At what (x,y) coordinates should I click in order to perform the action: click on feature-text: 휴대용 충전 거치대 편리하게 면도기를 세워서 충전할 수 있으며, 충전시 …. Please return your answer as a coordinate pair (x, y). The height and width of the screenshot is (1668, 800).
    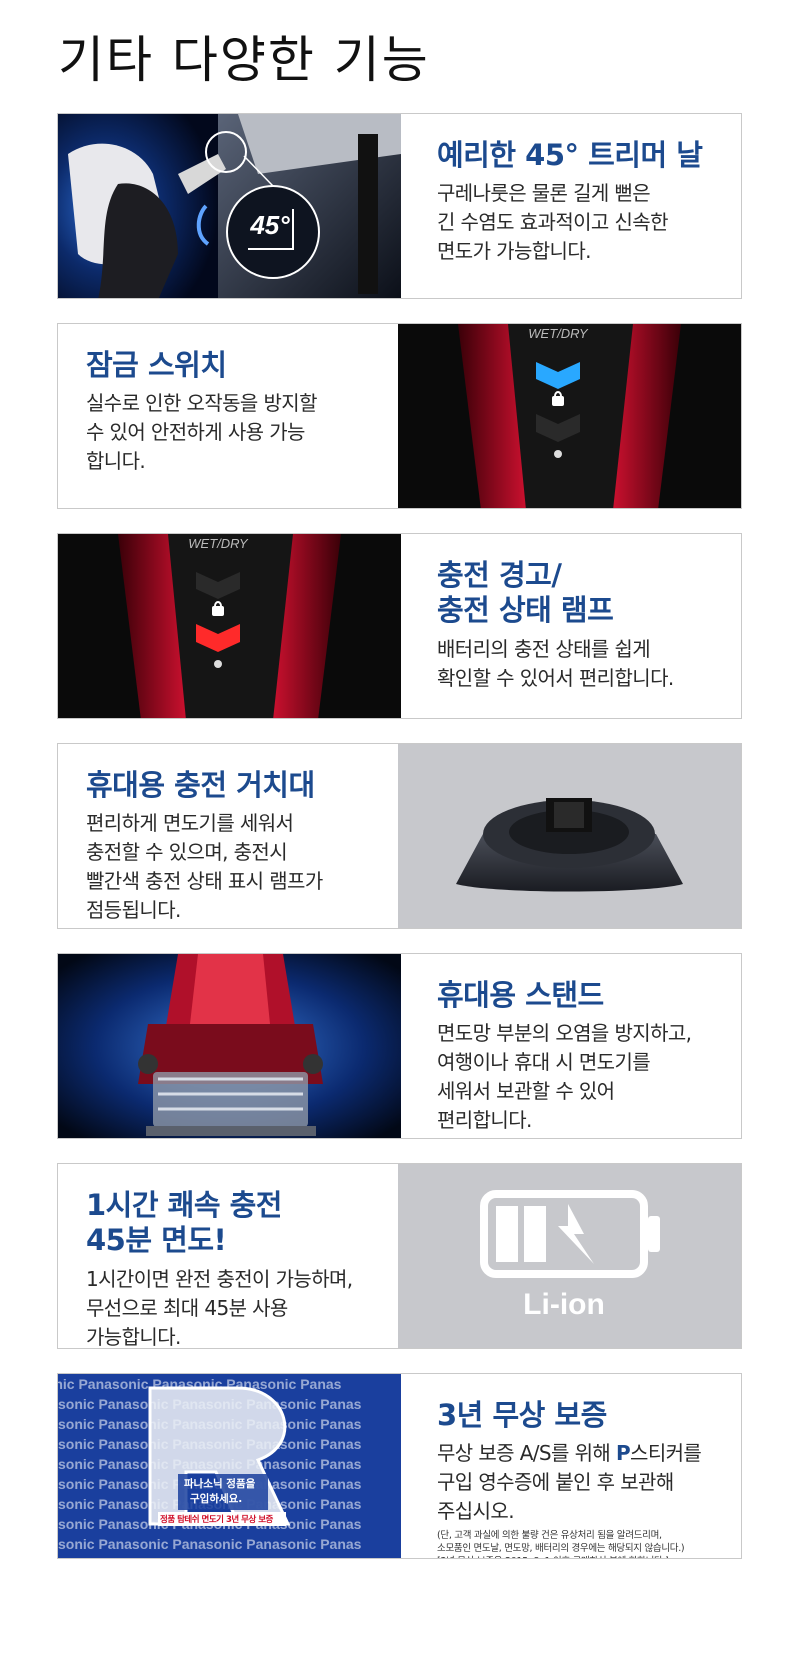
    Looking at the image, I should click on (223, 836).